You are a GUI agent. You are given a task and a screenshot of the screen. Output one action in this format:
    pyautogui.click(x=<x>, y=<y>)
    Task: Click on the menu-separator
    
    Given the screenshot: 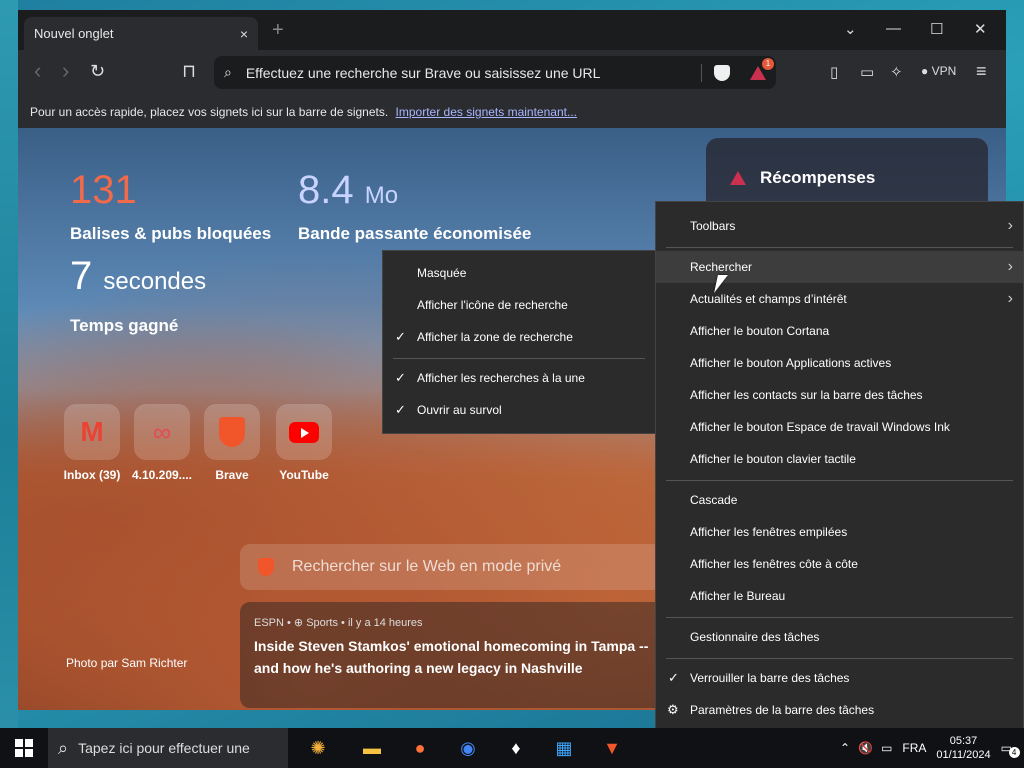 What is the action you would take?
    pyautogui.click(x=839, y=617)
    